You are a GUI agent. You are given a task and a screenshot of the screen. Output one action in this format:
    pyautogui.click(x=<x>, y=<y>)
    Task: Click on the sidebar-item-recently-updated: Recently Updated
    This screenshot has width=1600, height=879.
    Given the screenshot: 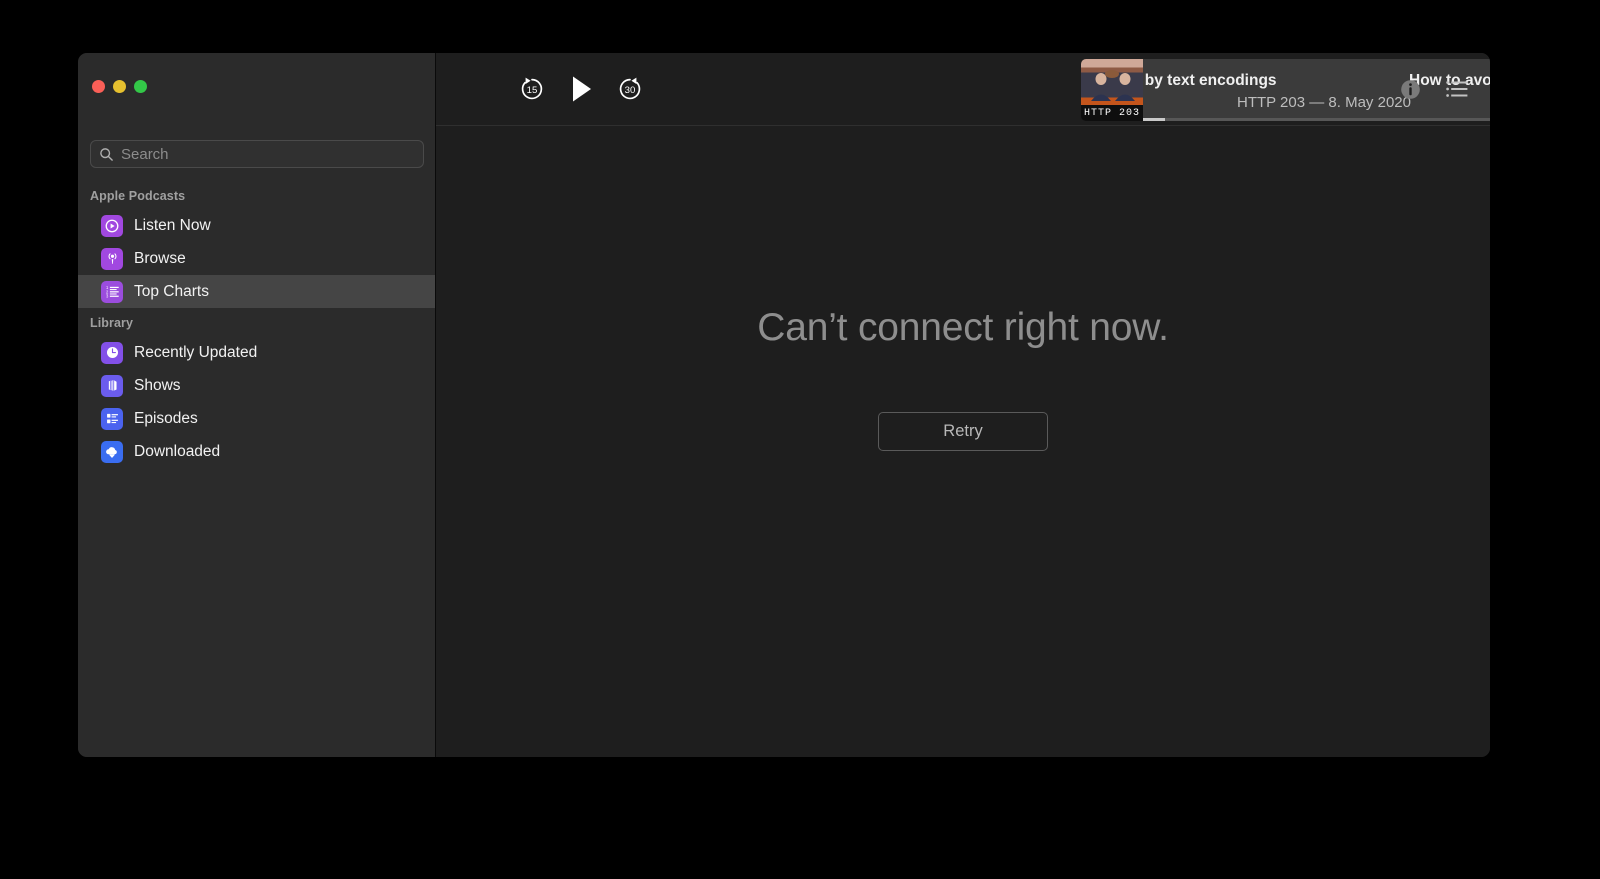 What is the action you would take?
    pyautogui.click(x=256, y=352)
    